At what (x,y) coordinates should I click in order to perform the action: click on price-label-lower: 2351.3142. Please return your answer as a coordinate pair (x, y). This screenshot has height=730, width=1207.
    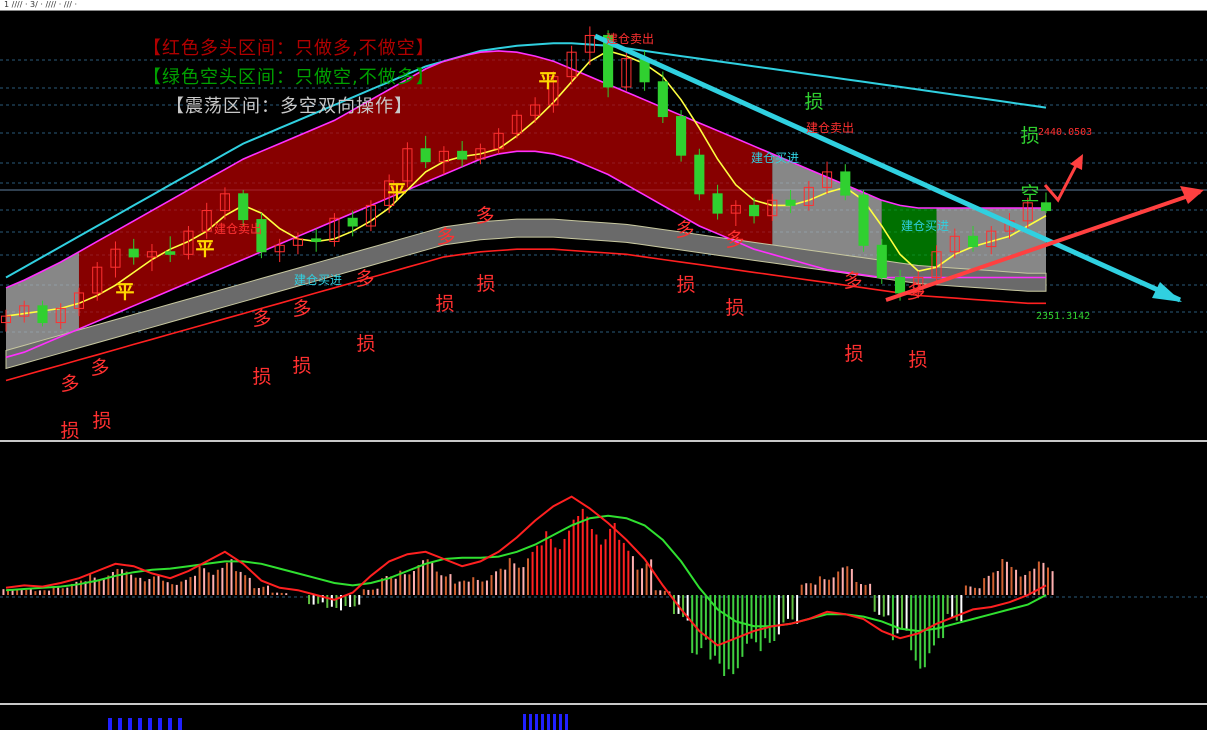
    Looking at the image, I should click on (1063, 316).